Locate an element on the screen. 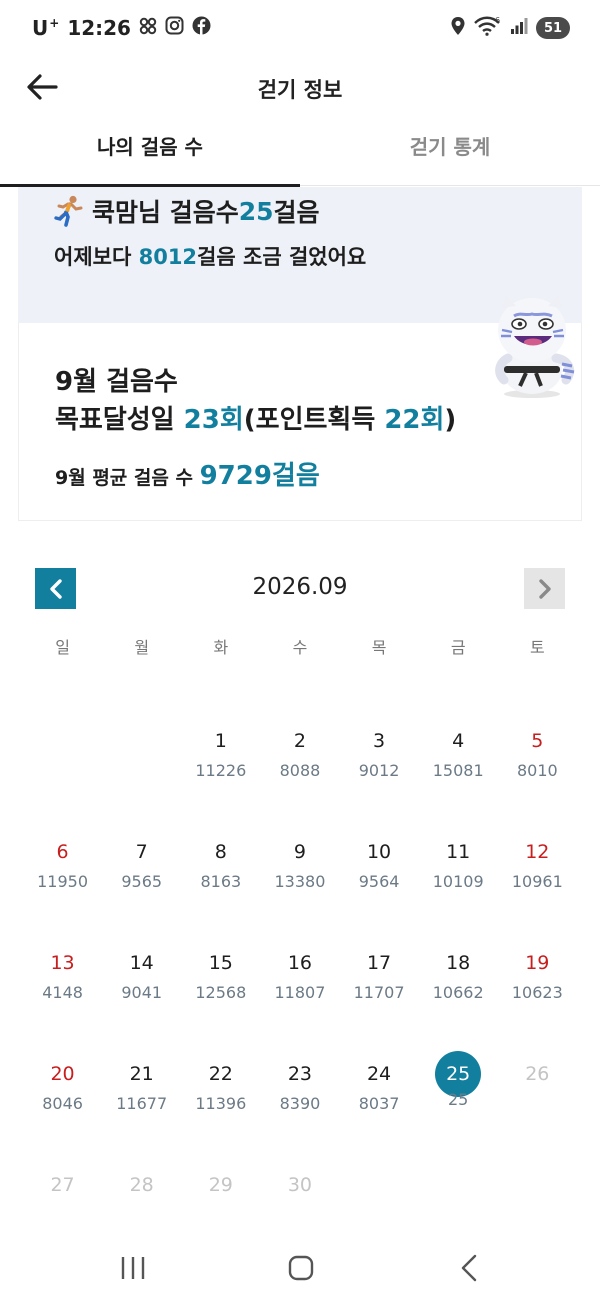  compare-prefix: 어제보다 is located at coordinates (96, 257).